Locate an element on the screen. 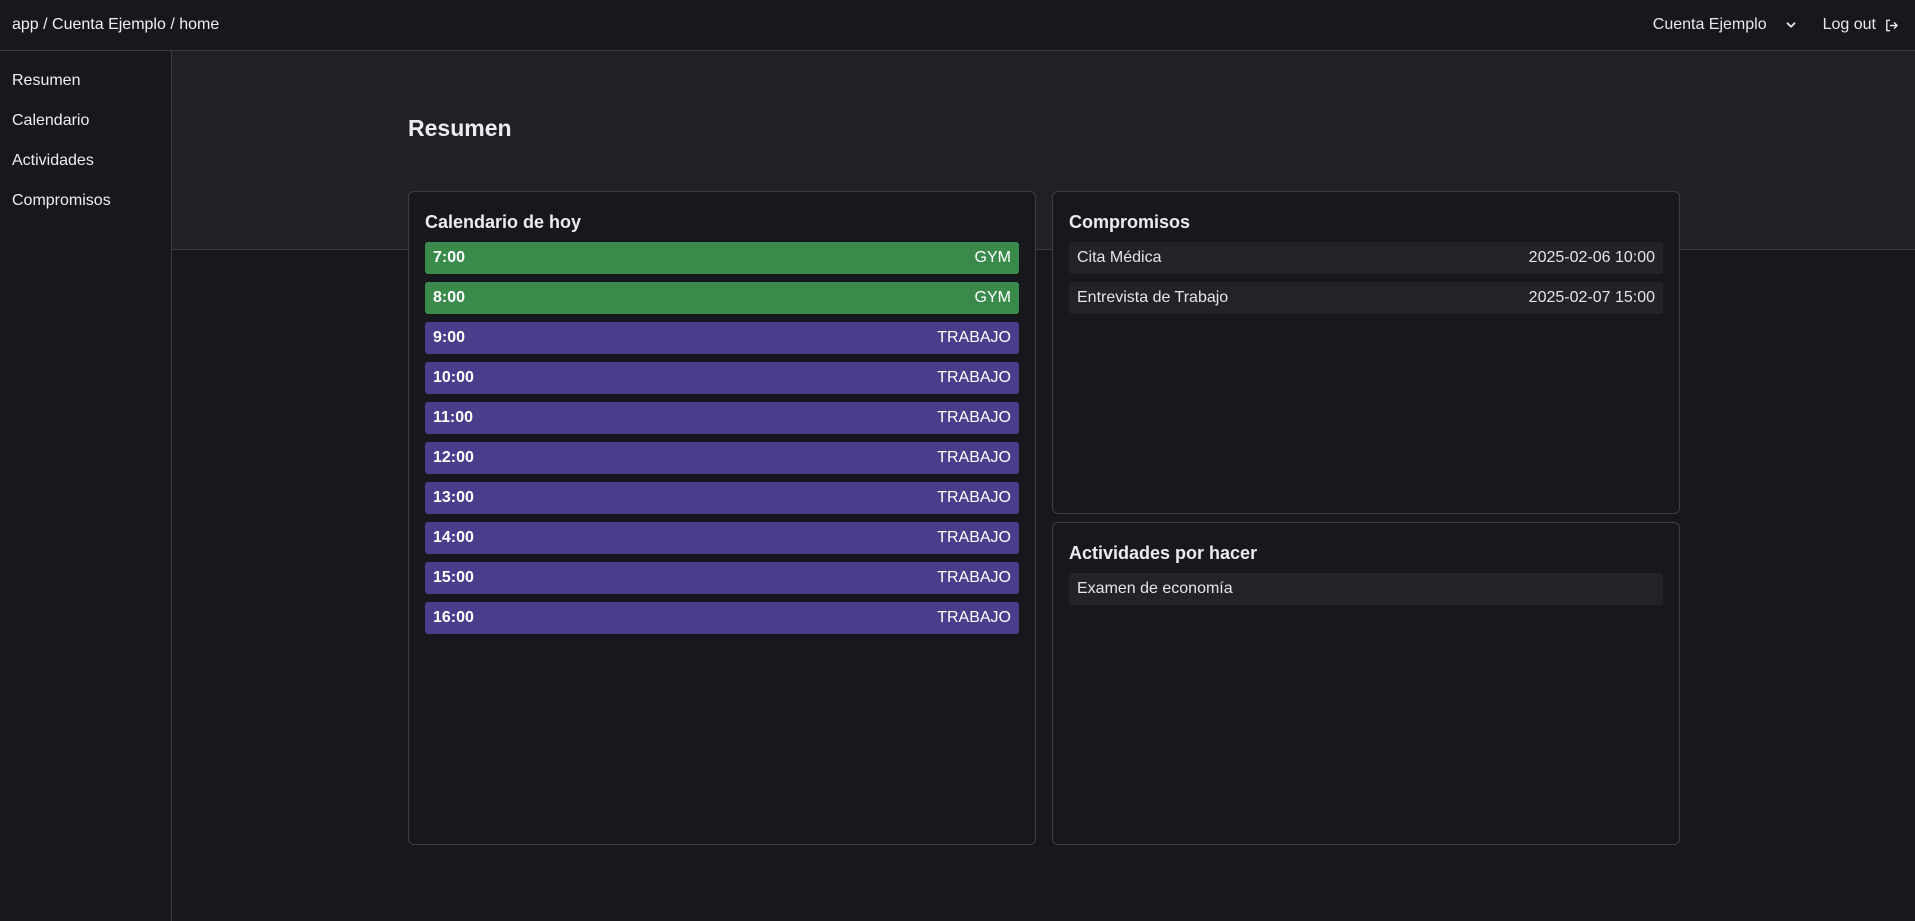  account-dropdown: Cuenta Ejemplo is located at coordinates (1725, 25).